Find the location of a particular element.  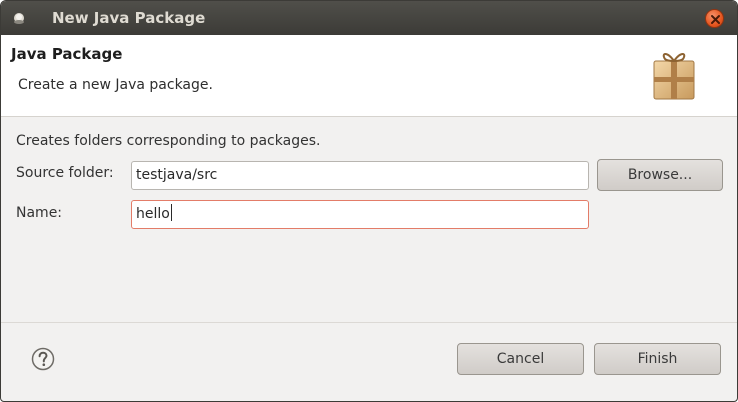

package-icon is located at coordinates (674, 76).